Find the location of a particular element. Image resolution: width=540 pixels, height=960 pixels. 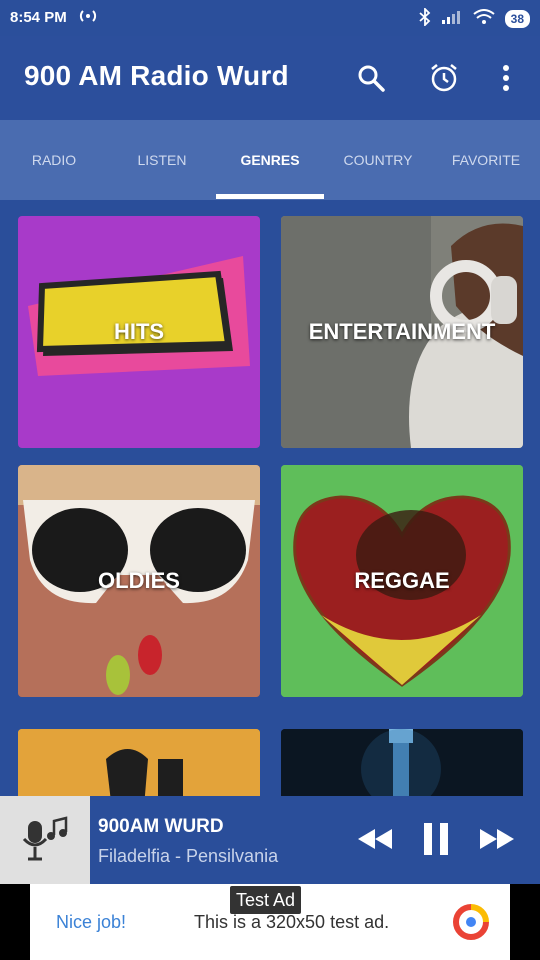

soul-artwork is located at coordinates (139, 762).